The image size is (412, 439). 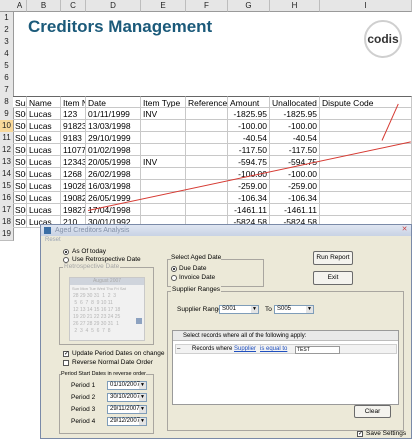 I want to click on period-date-picker: 30/10/2007 ▼, so click(x=127, y=397).